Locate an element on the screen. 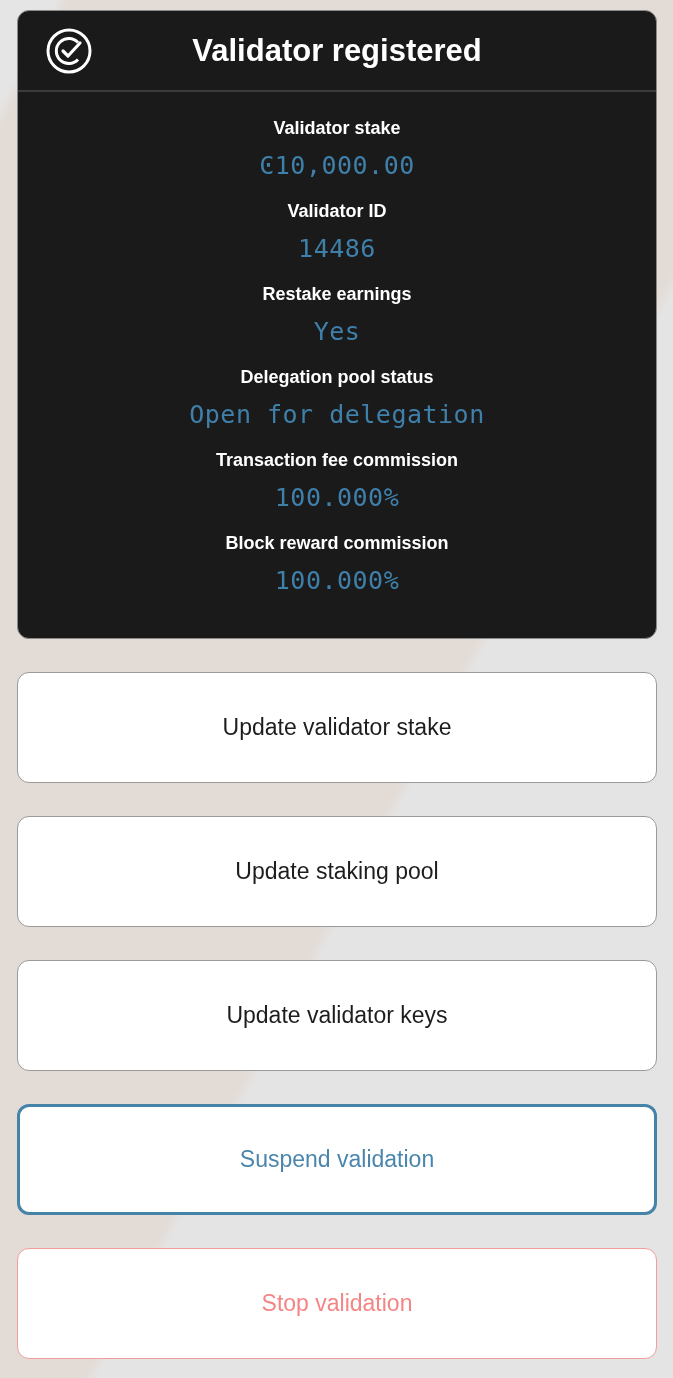  action-button: Update validator stake is located at coordinates (337, 727).